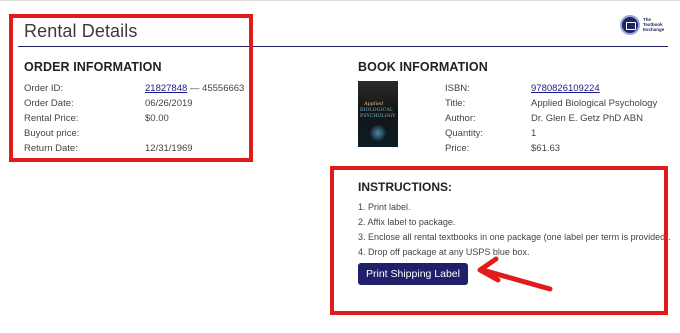  I want to click on isbn-value: 9780826109224, so click(565, 88).